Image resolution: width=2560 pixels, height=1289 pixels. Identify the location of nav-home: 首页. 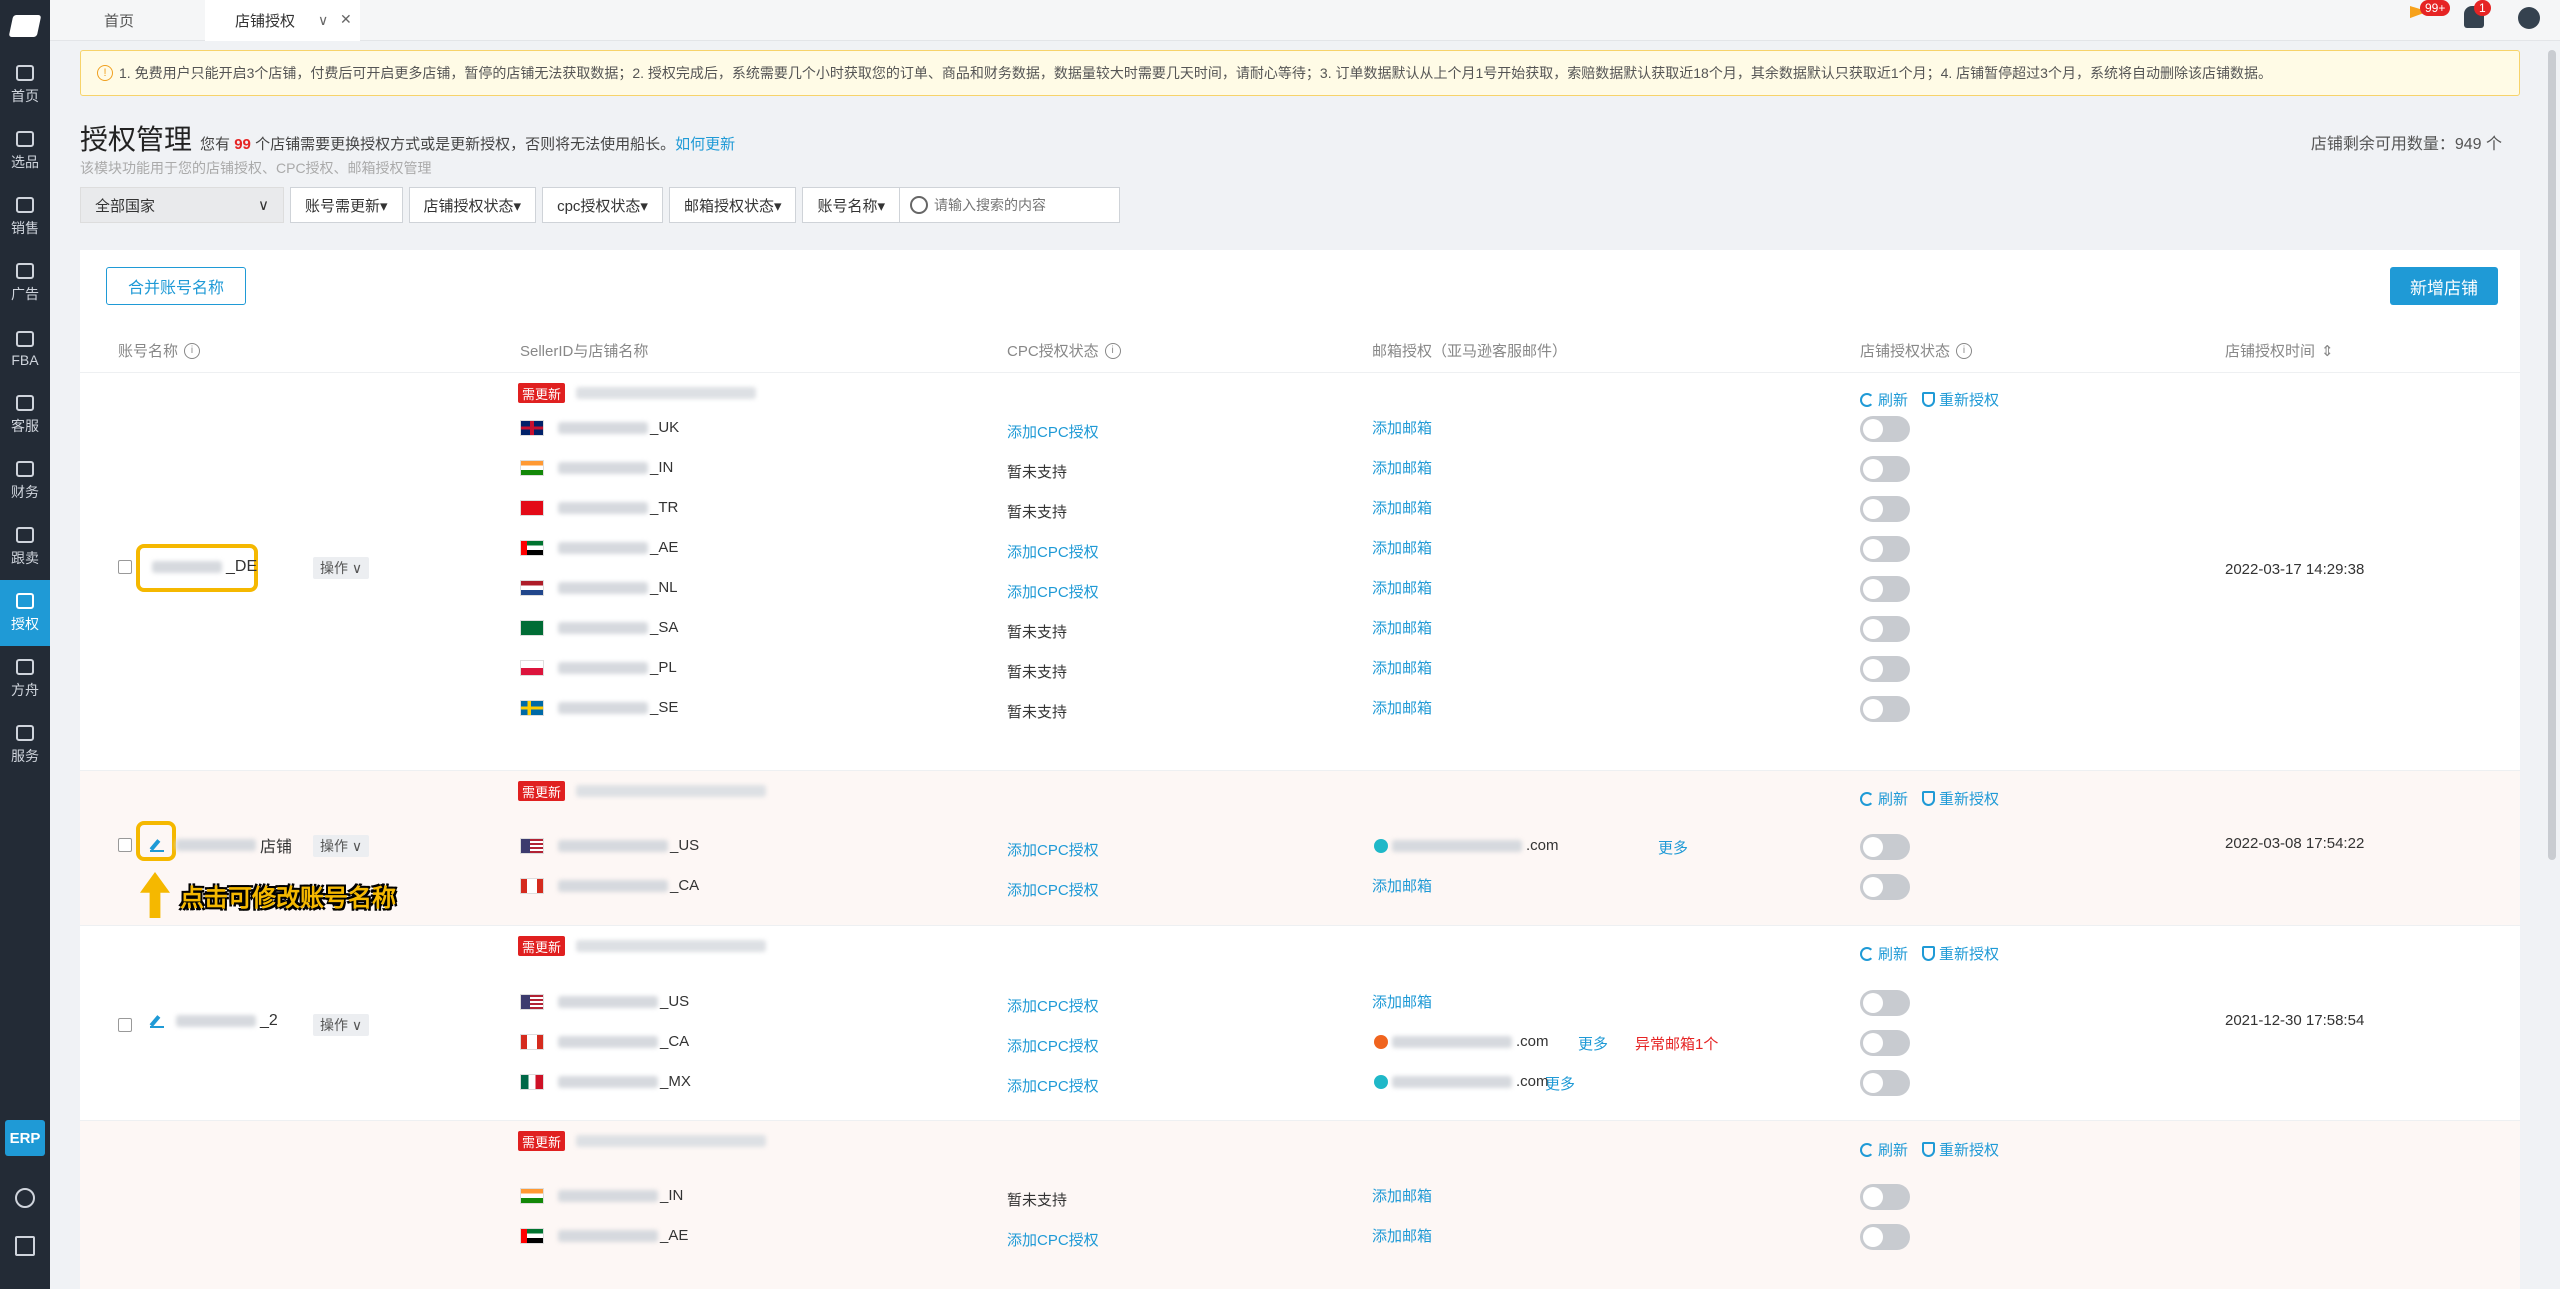
(25, 85).